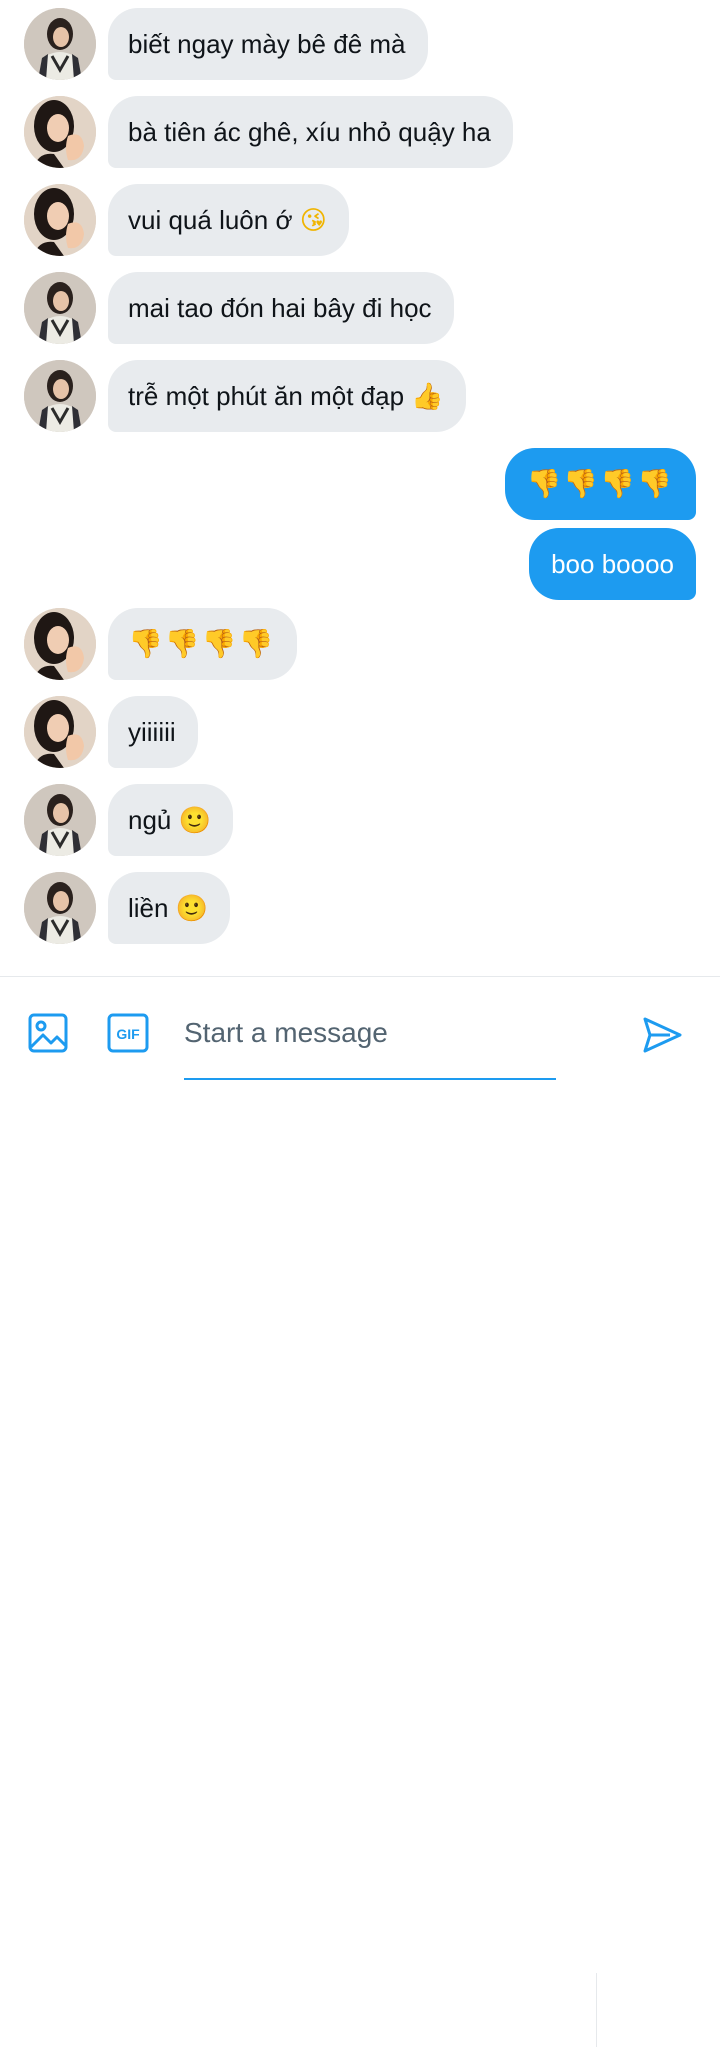  I want to click on message-text: boo boooo, so click(612, 564).